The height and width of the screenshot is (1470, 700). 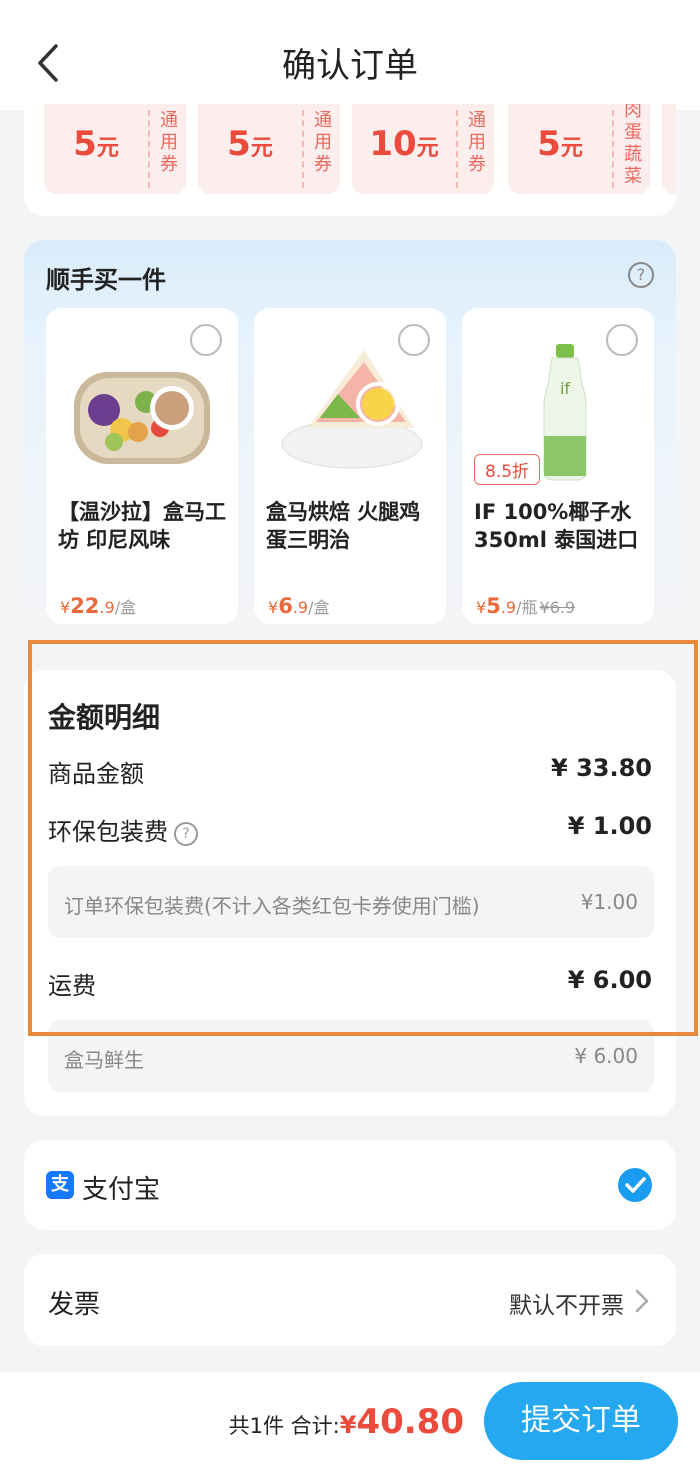 What do you see at coordinates (104, 717) in the screenshot?
I see `detail-title: 金额明细` at bounding box center [104, 717].